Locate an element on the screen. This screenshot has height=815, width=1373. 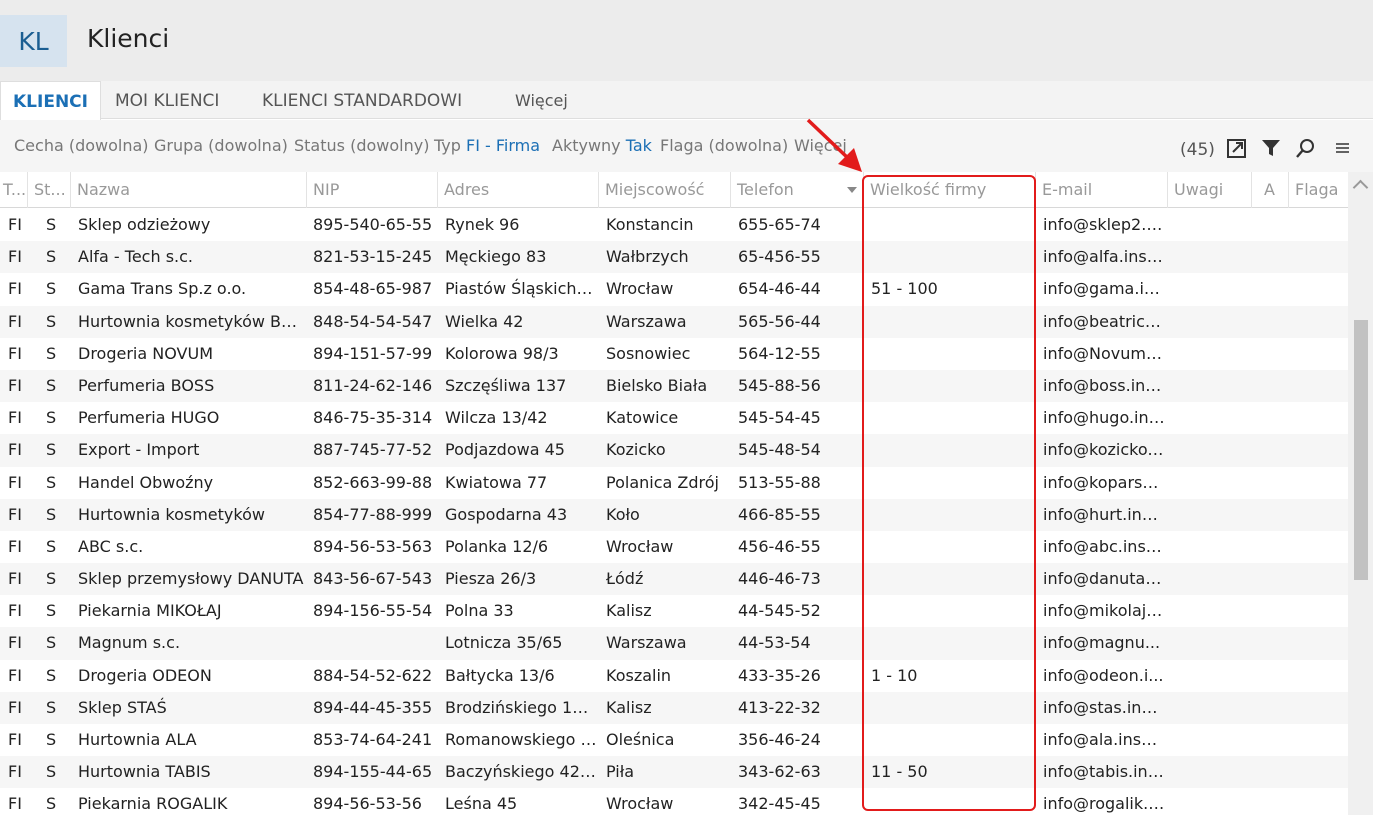
cell-adres: Męckiego 83 is located at coordinates (496, 257).